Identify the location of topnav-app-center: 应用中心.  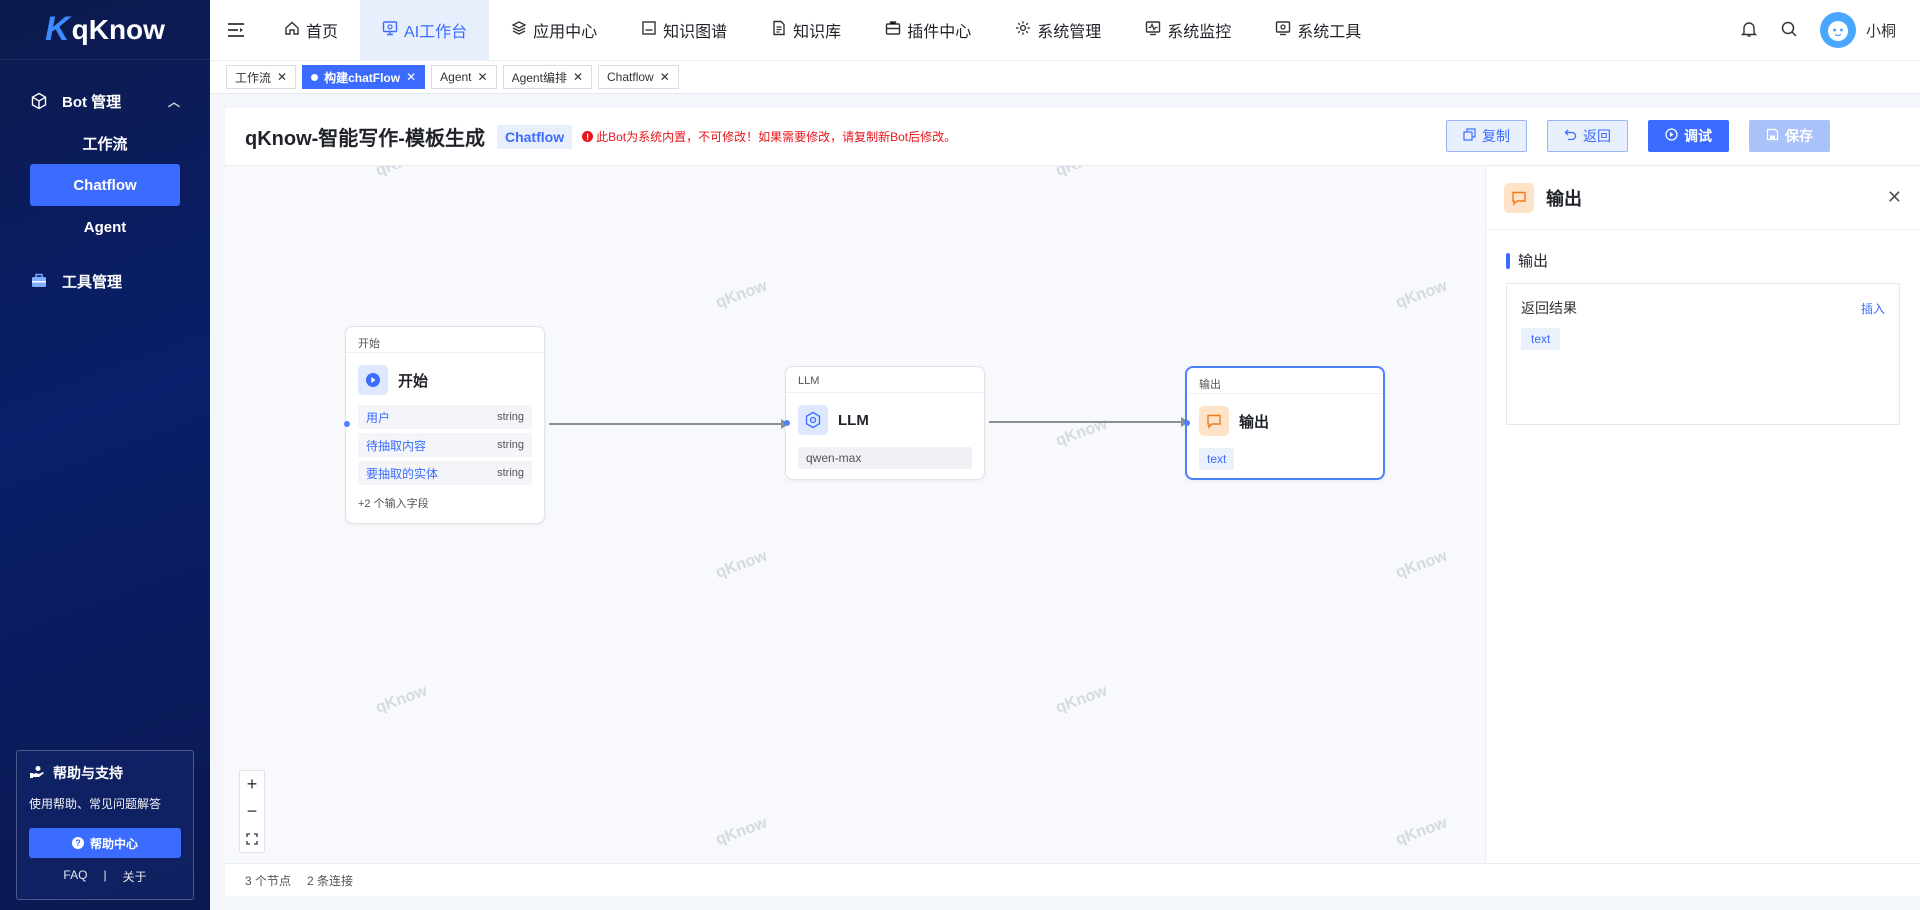
(554, 30).